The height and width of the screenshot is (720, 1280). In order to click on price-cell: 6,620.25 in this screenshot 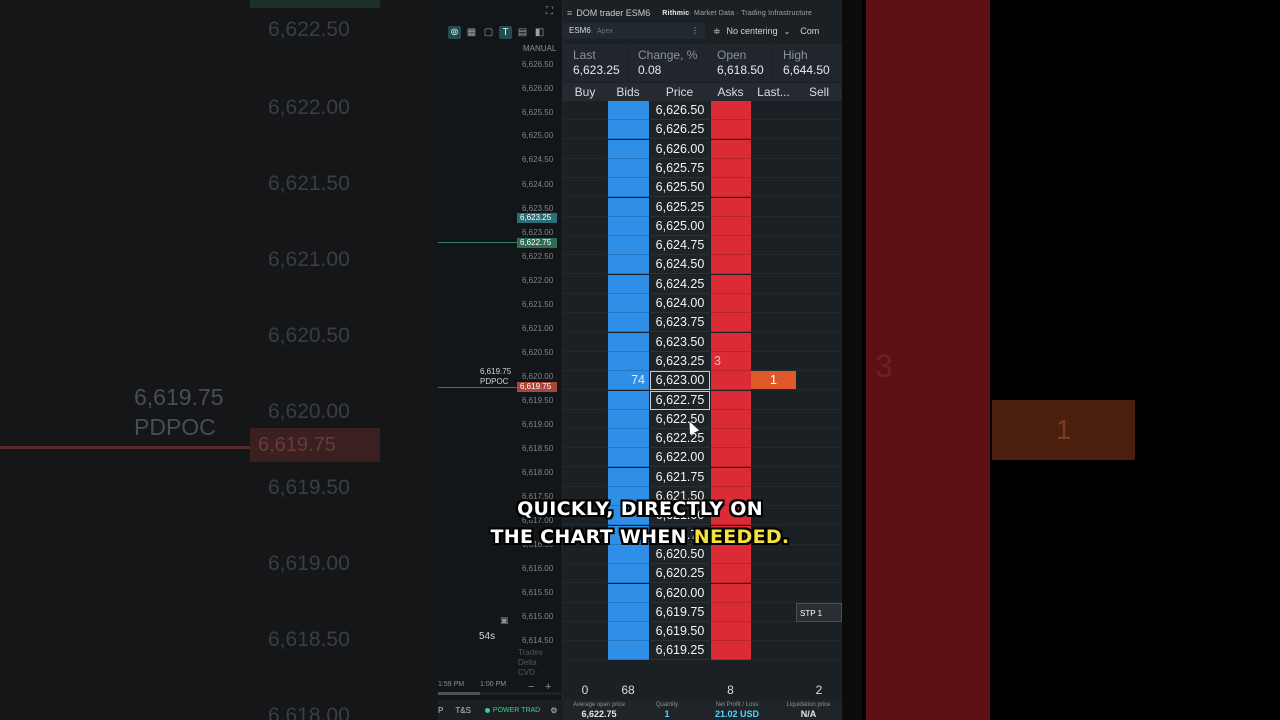, I will do `click(680, 574)`.